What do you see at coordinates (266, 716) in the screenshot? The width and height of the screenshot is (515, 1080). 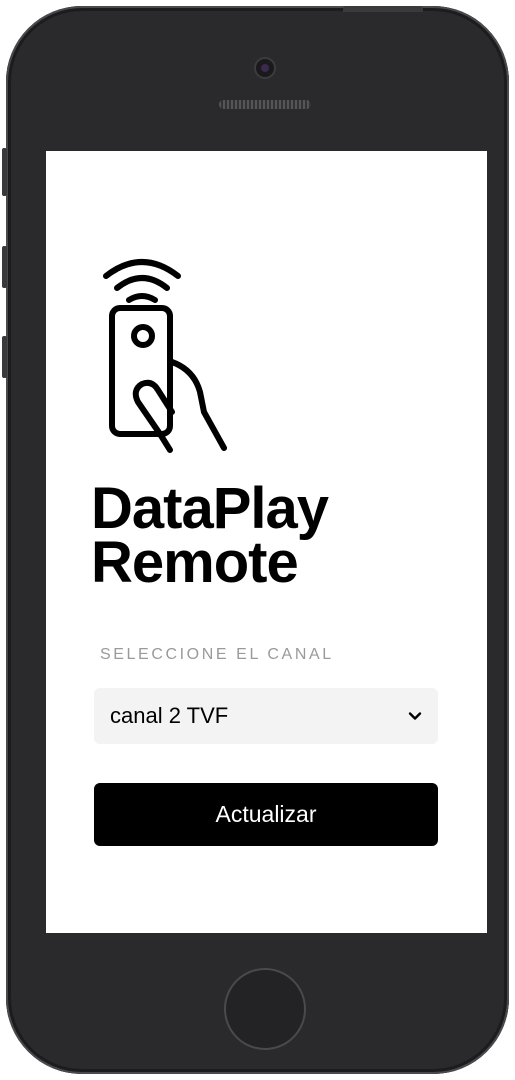 I see `channel-select: canal 2 TVF` at bounding box center [266, 716].